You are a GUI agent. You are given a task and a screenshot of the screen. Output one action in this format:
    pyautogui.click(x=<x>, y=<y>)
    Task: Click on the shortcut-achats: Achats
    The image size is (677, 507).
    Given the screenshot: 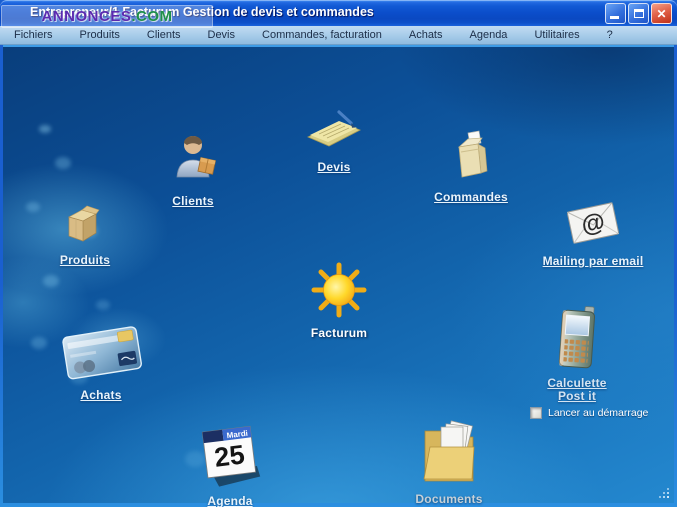 What is the action you would take?
    pyautogui.click(x=101, y=362)
    